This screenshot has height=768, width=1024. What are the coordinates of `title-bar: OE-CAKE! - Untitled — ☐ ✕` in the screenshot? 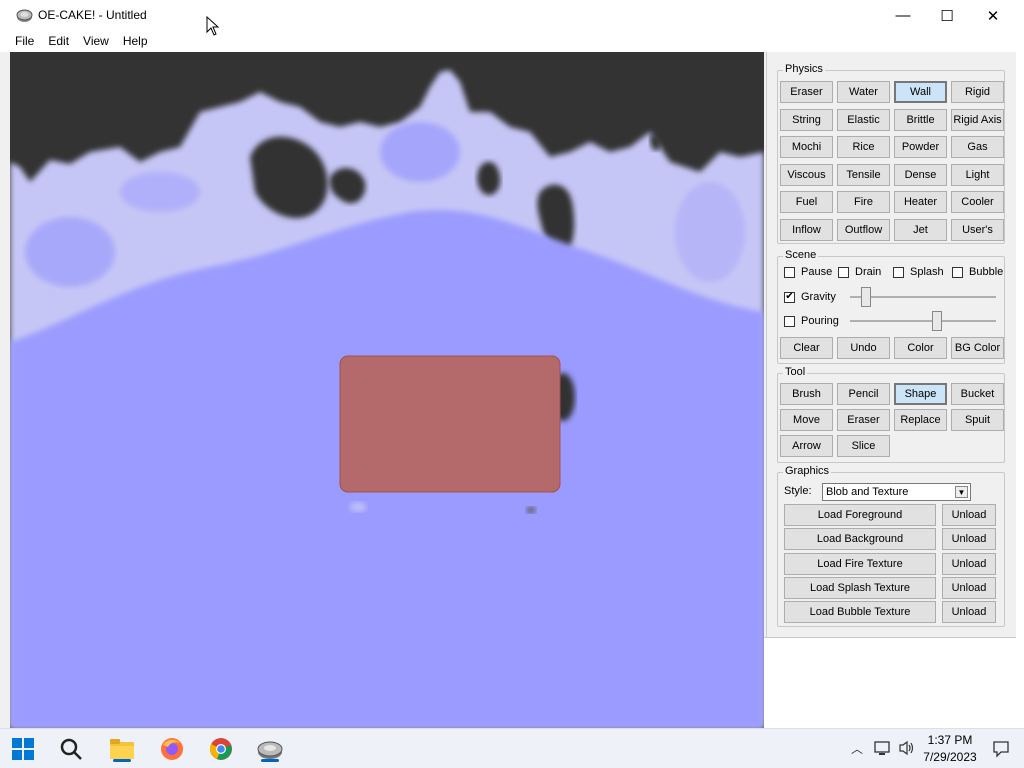 It's located at (512, 15).